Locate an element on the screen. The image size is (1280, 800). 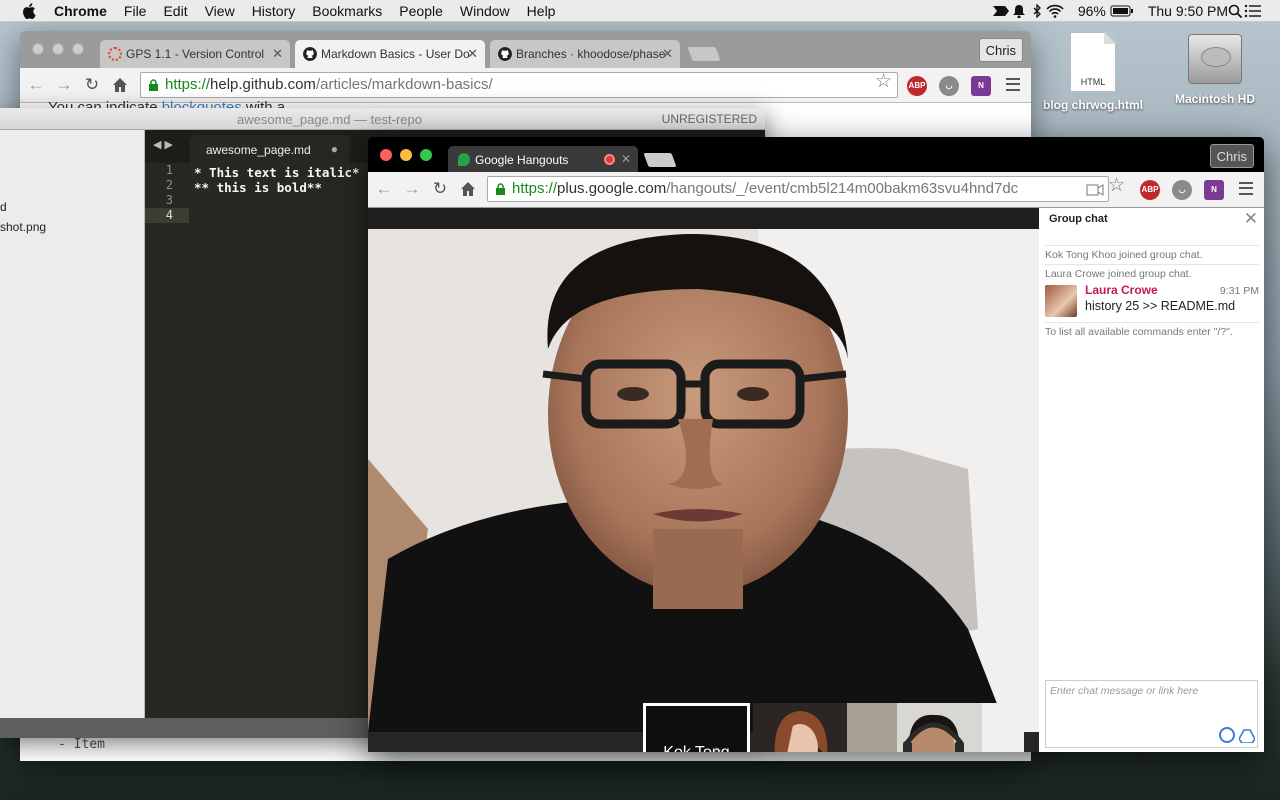
video-top-band is located at coordinates (703, 218).